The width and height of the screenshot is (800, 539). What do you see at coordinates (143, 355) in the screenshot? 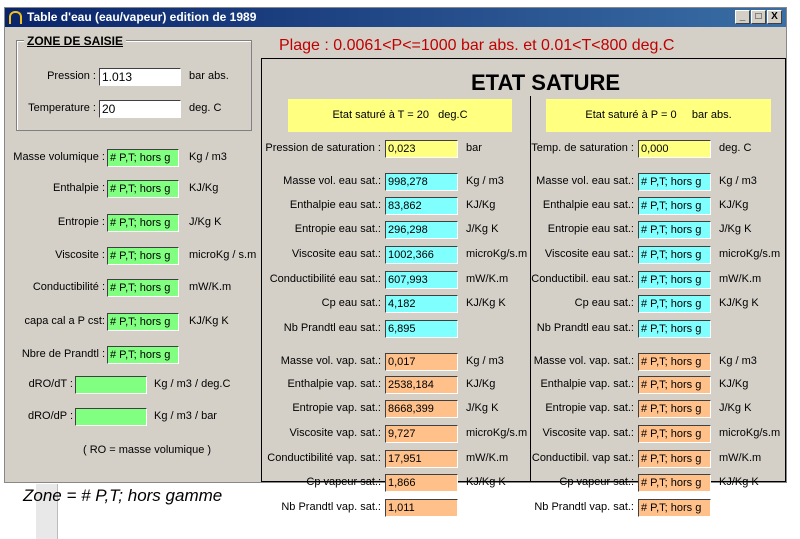
I see `property-6-field: # P,T; hors g` at bounding box center [143, 355].